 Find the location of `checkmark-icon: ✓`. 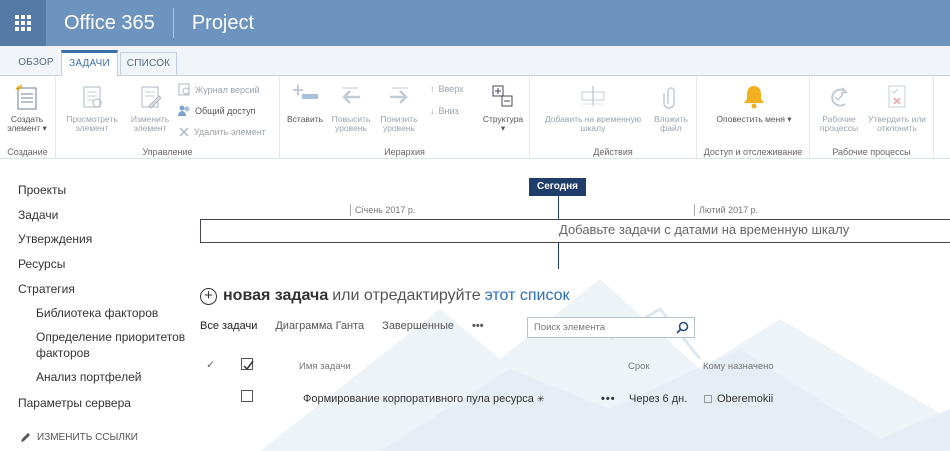

checkmark-icon: ✓ is located at coordinates (211, 365).